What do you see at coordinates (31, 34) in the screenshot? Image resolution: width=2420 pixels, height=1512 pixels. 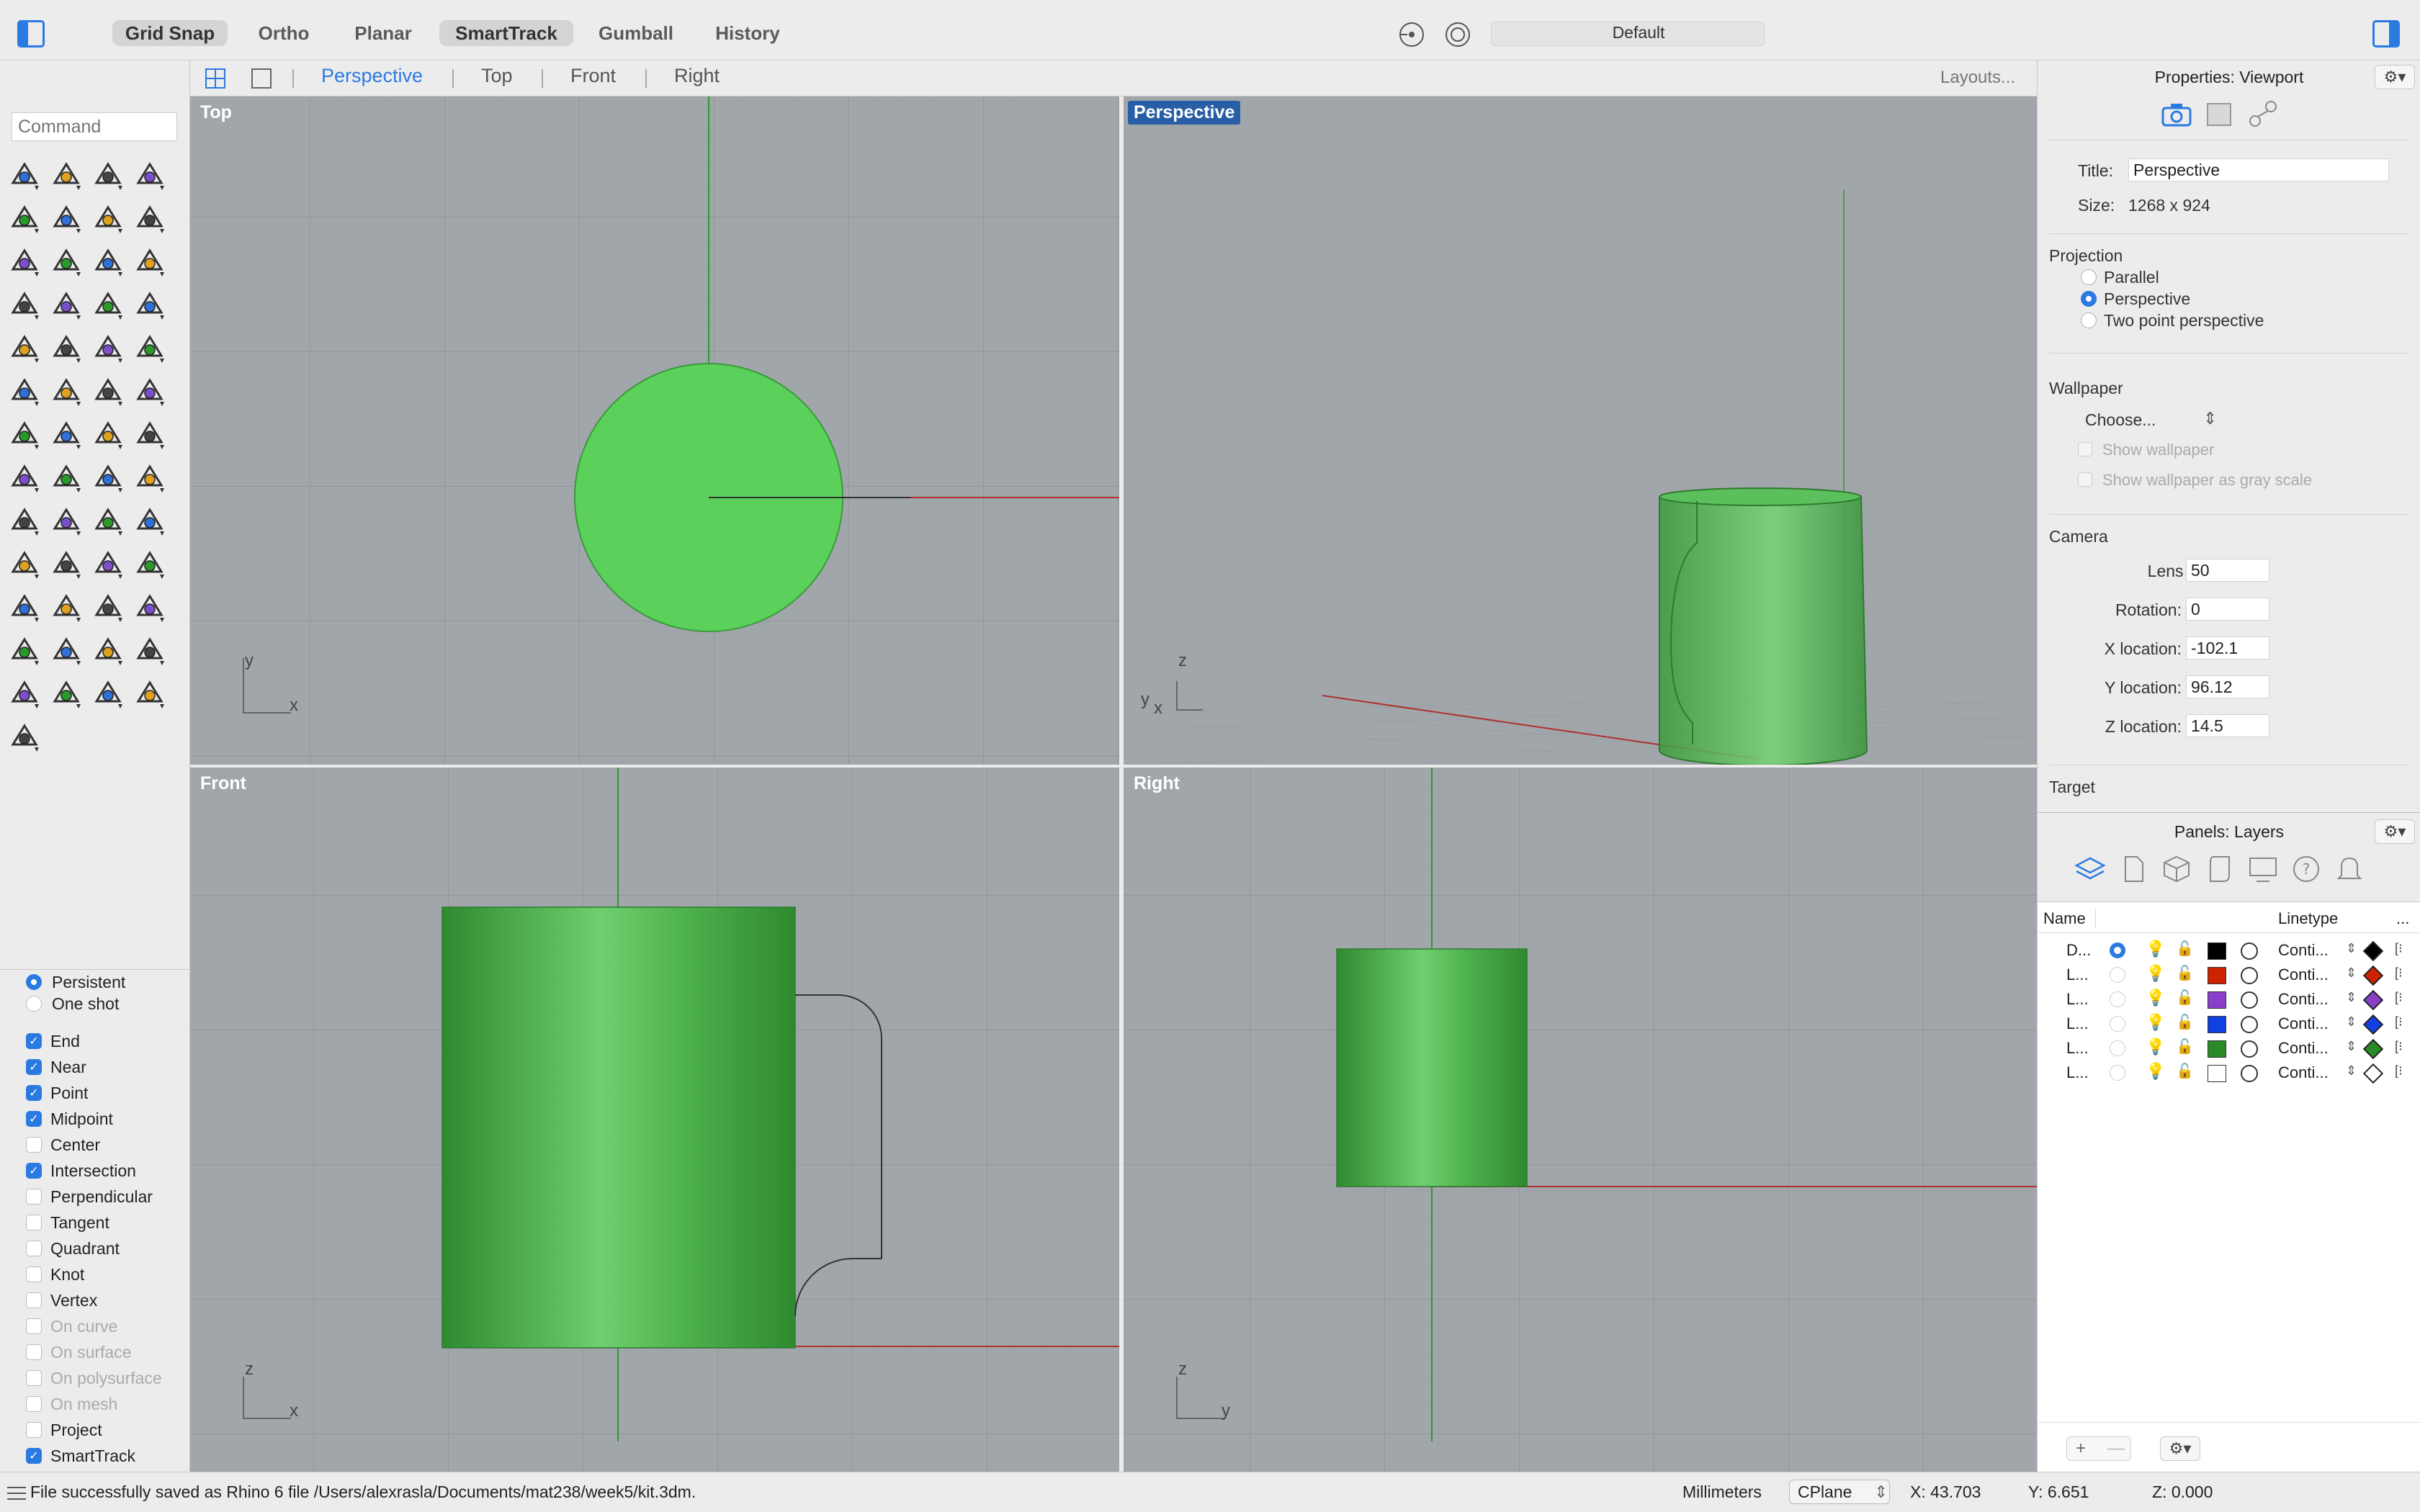 I see `toggle-left-sidebar-icon` at bounding box center [31, 34].